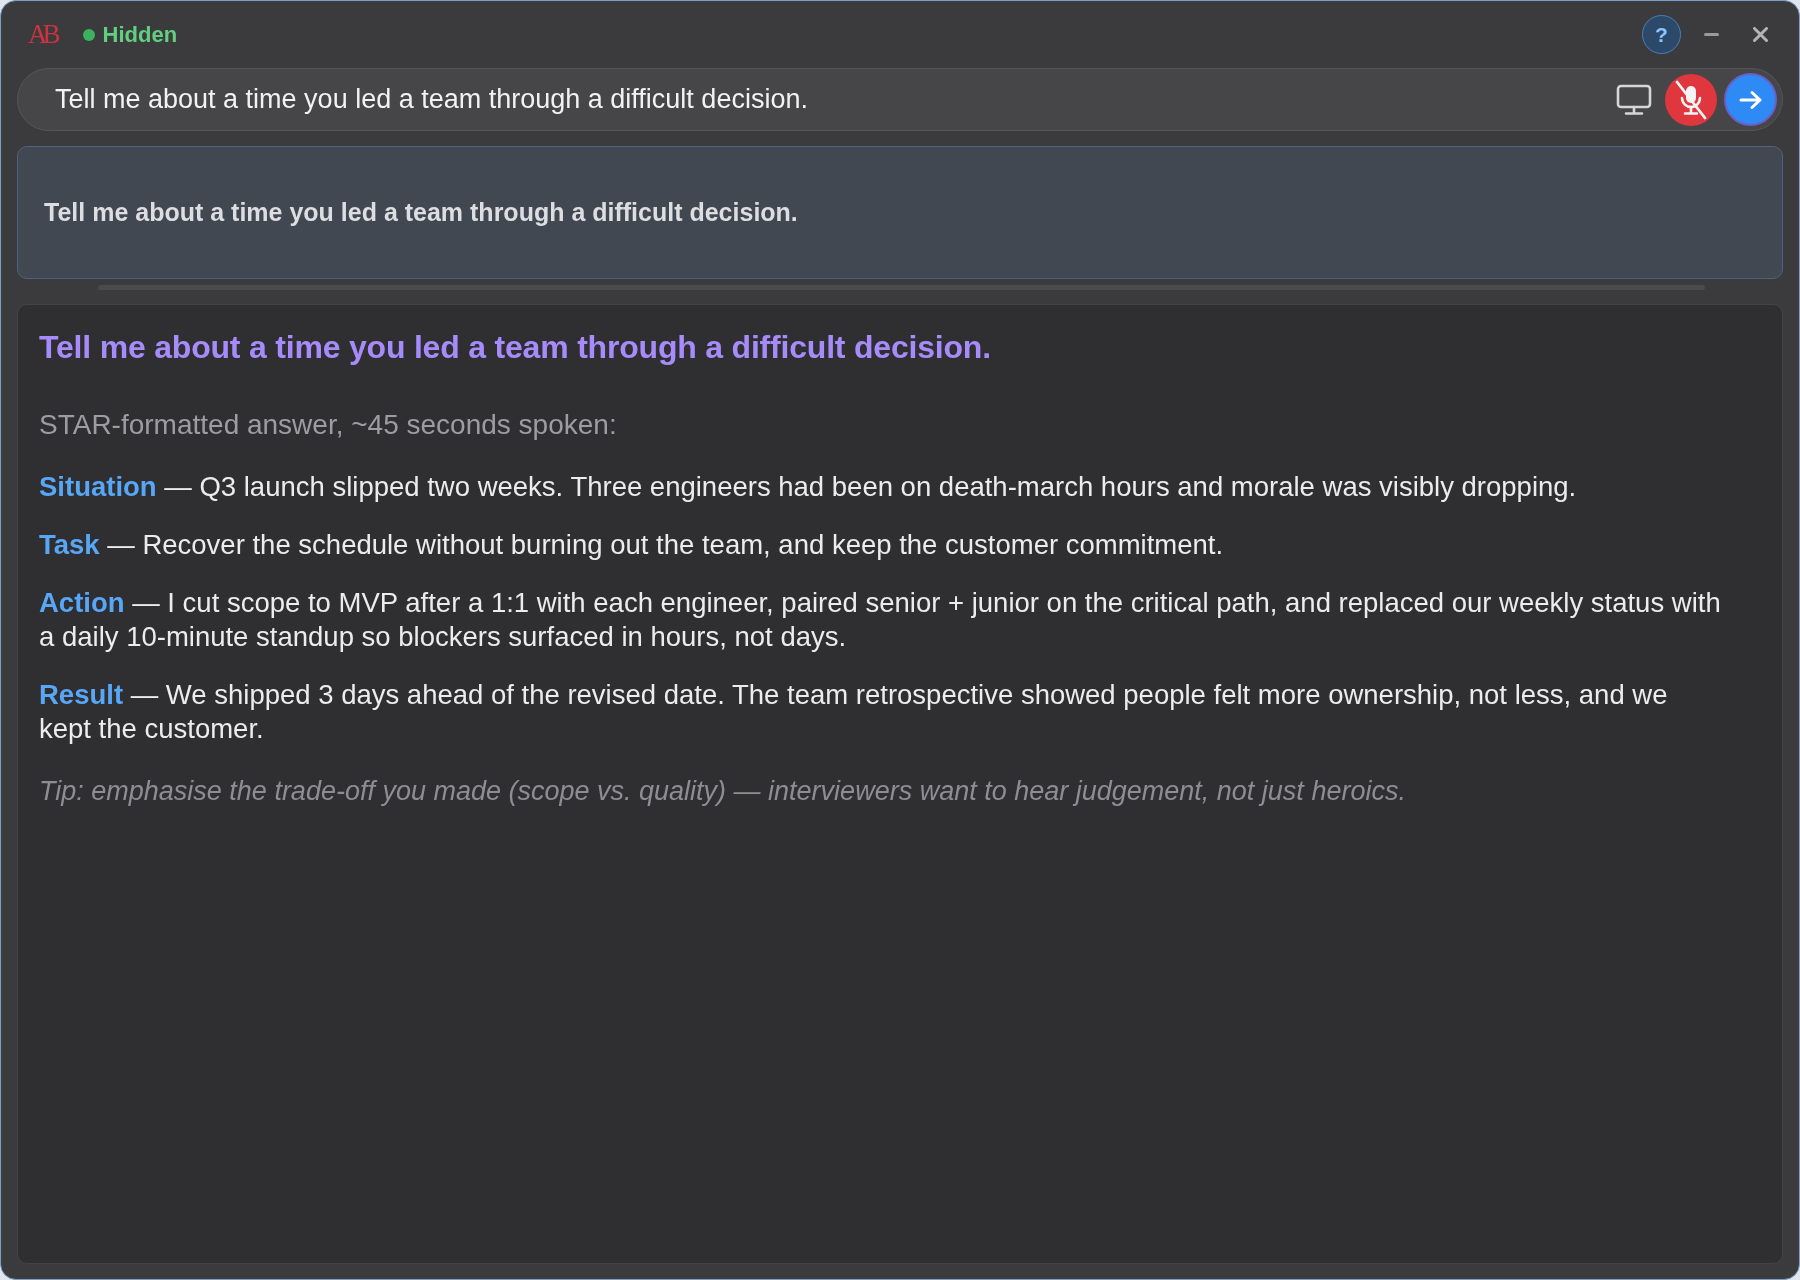 This screenshot has width=1800, height=1280. I want to click on app-logo: AB, so click(43, 34).